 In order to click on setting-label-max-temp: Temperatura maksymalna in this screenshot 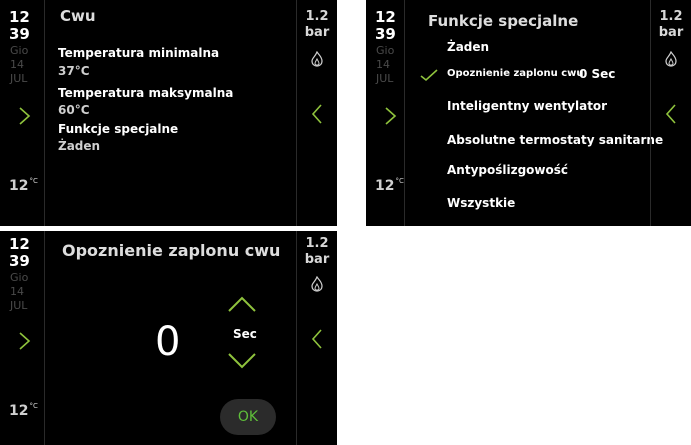, I will do `click(145, 93)`.